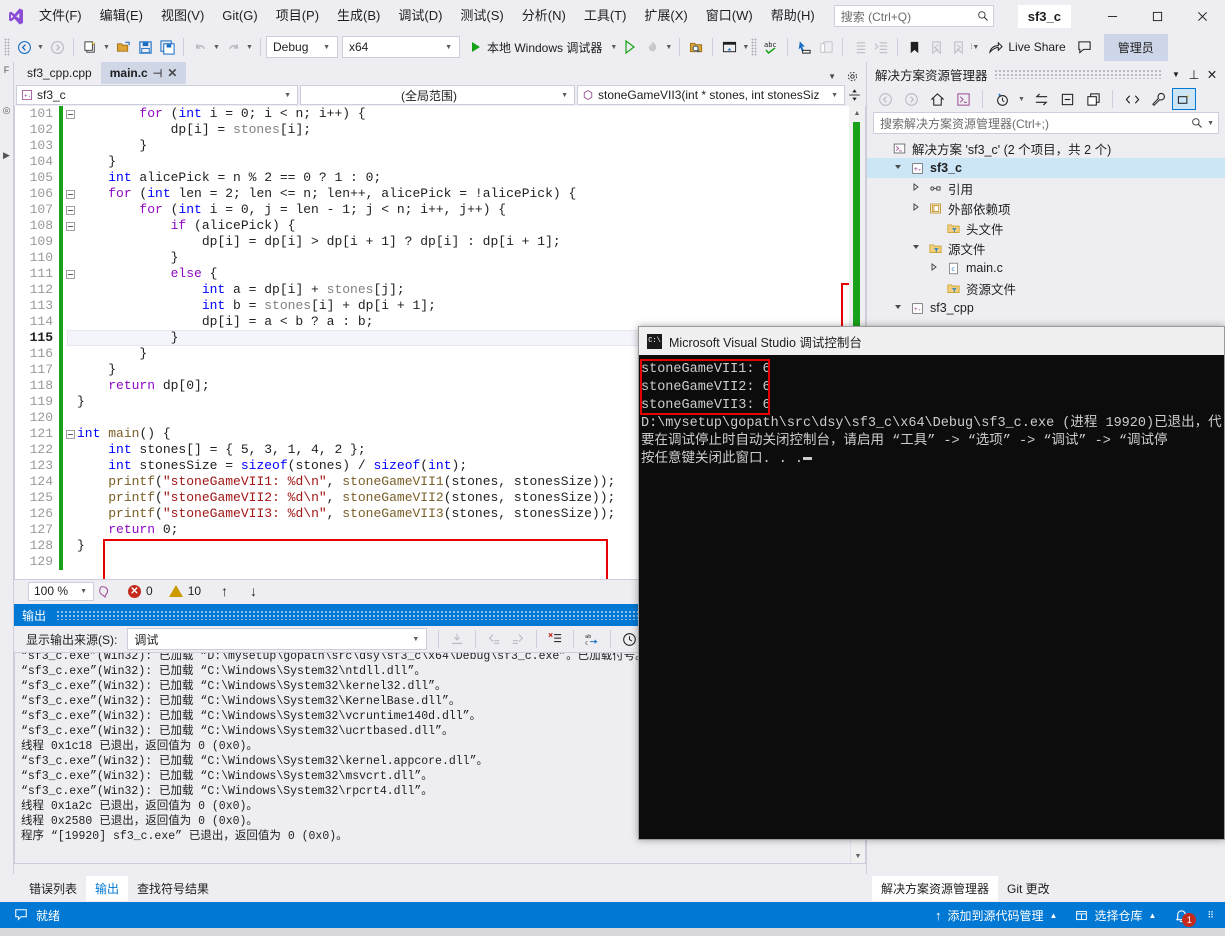 This screenshot has height=936, width=1225. I want to click on tab-git-changes: Git 更改, so click(1028, 888).